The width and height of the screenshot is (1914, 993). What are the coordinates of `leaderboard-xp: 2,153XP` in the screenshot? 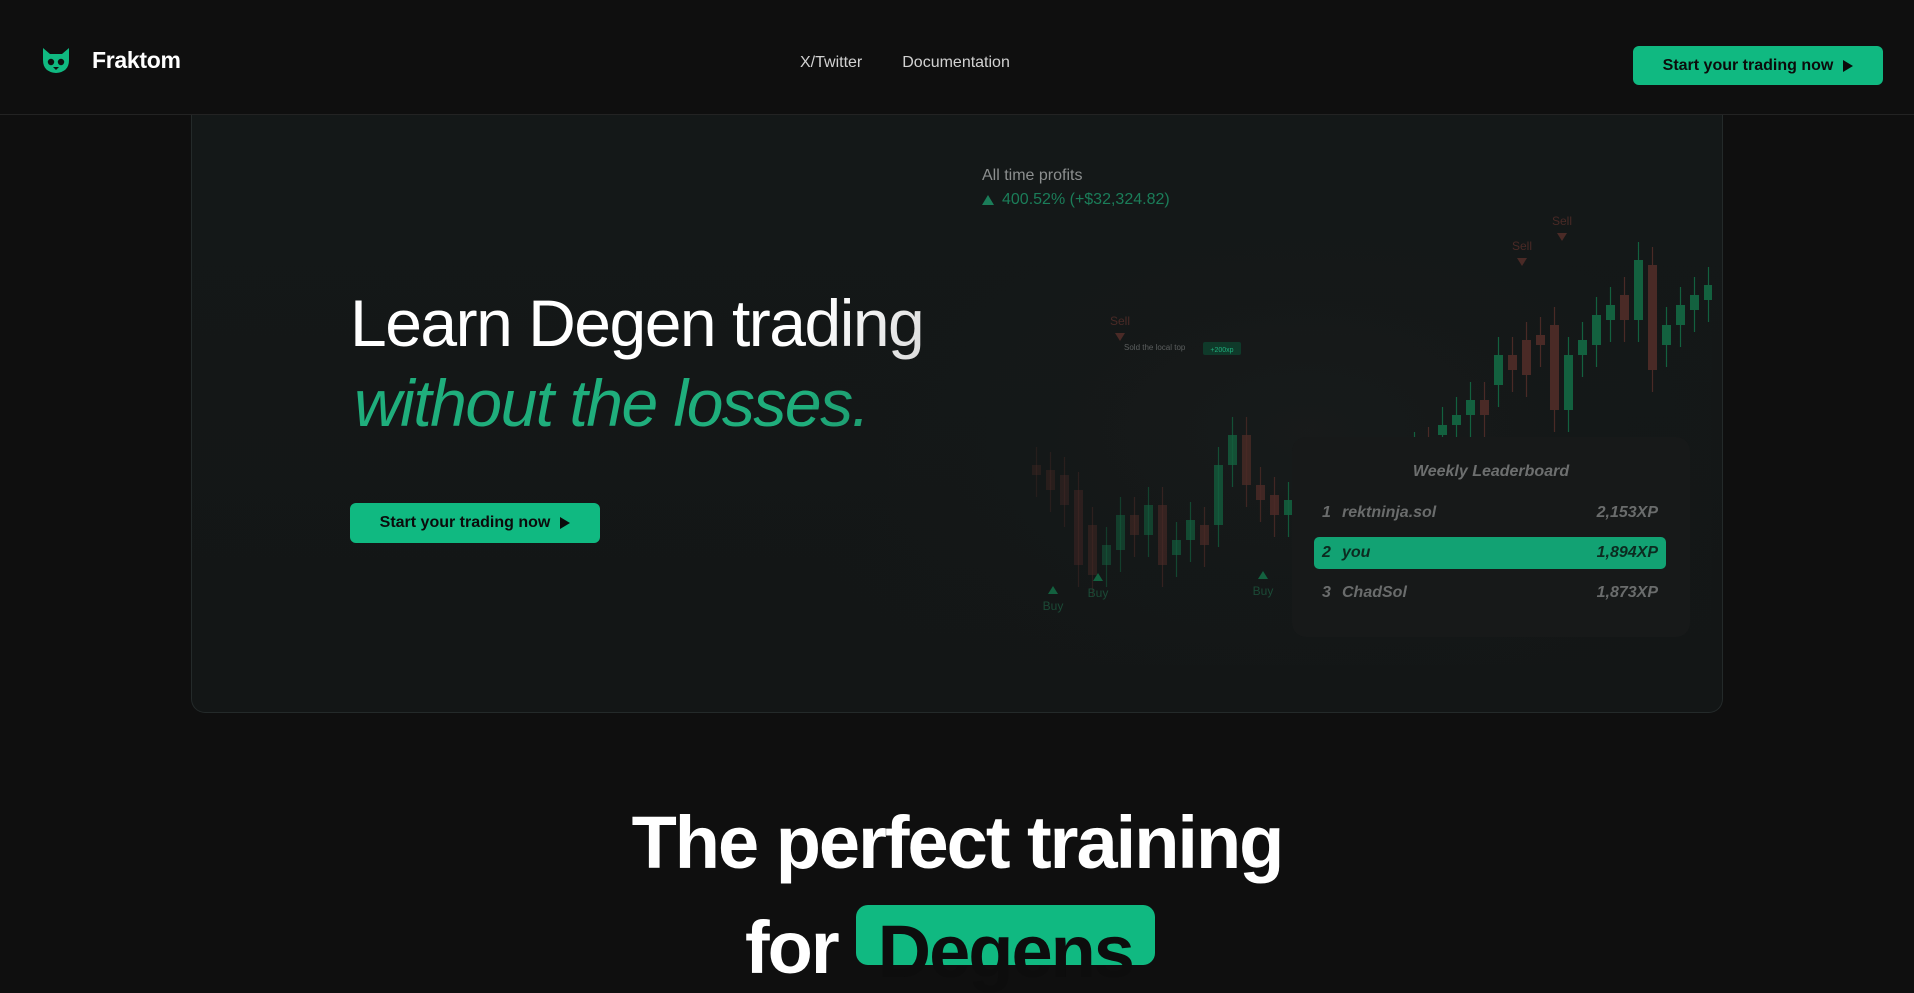 It's located at (1627, 512).